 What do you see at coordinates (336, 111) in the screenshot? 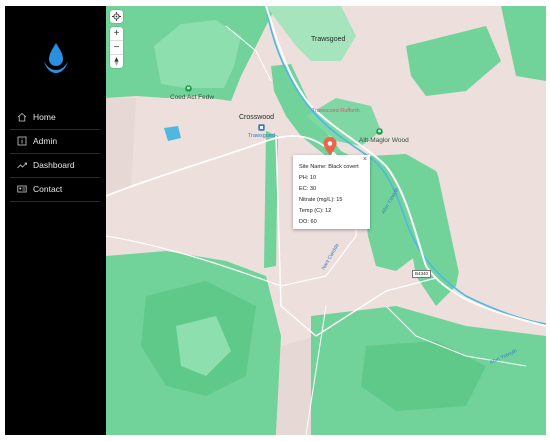
I see `place-label-trawscoed: Trawscoed Rufforth` at bounding box center [336, 111].